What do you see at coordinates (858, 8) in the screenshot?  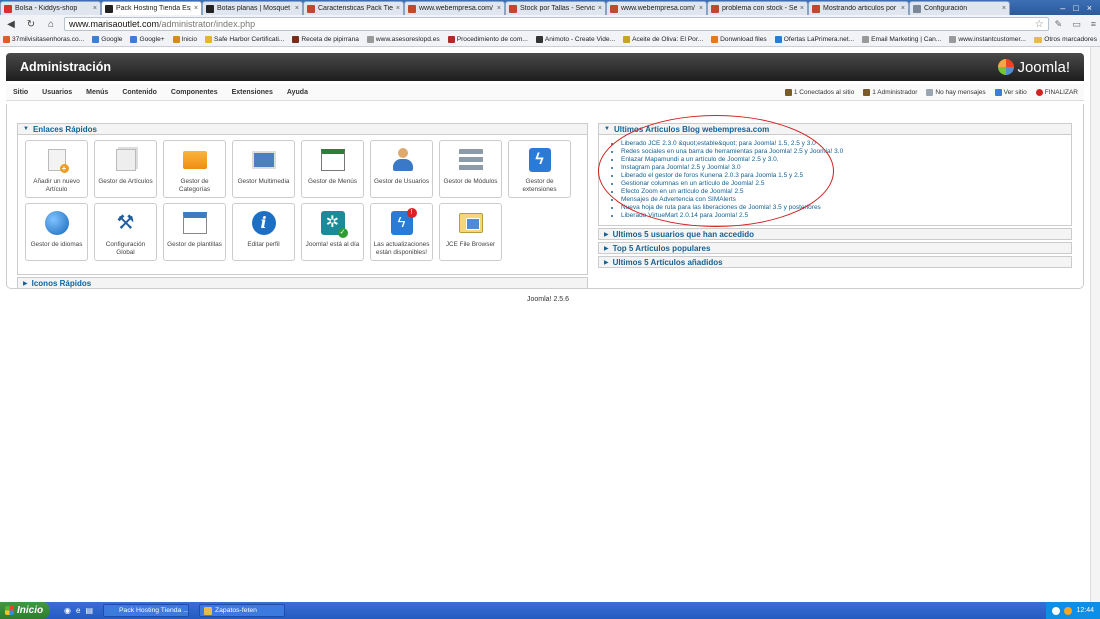 I see `browser-tab: Mostrando articulos por c ×` at bounding box center [858, 8].